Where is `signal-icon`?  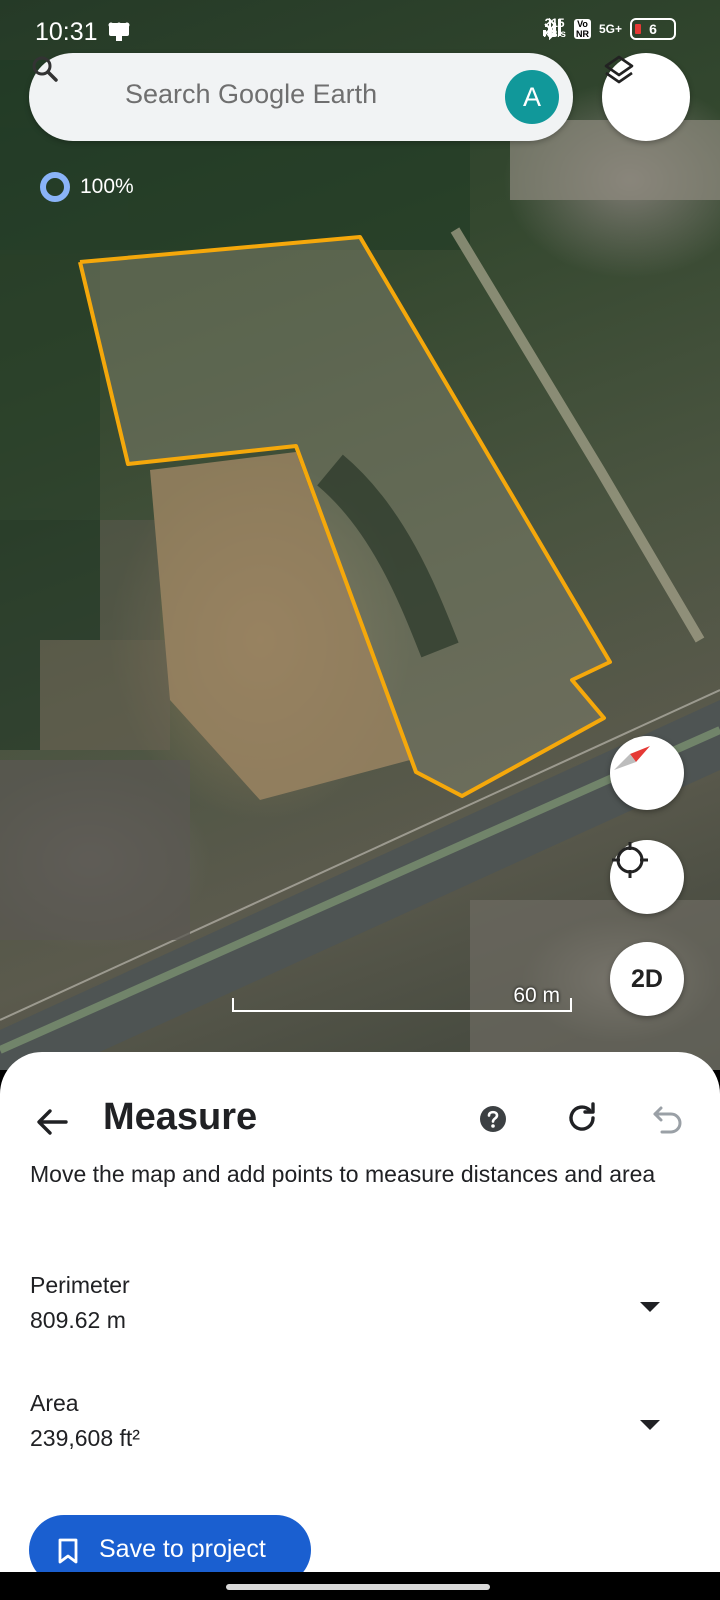
signal-icon is located at coordinates (552, 27).